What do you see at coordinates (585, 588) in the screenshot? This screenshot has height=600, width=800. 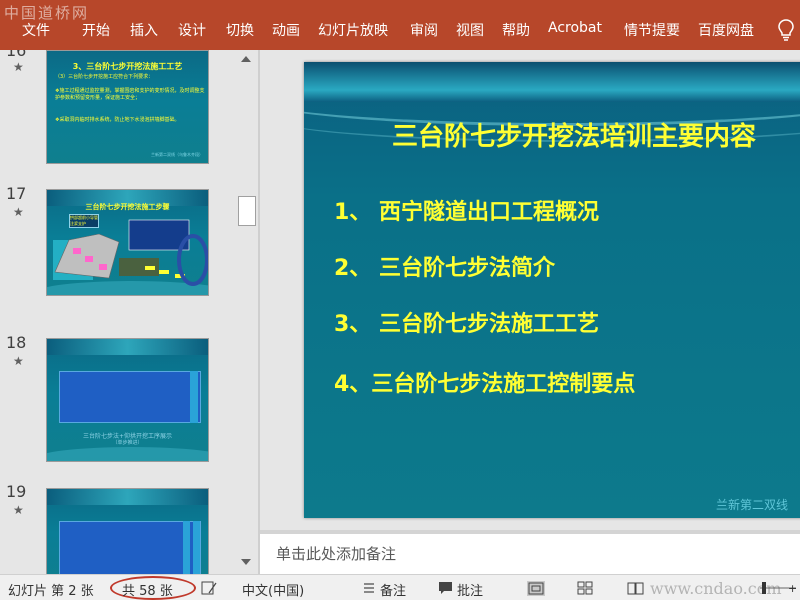 I see `slide-sorter-icon` at bounding box center [585, 588].